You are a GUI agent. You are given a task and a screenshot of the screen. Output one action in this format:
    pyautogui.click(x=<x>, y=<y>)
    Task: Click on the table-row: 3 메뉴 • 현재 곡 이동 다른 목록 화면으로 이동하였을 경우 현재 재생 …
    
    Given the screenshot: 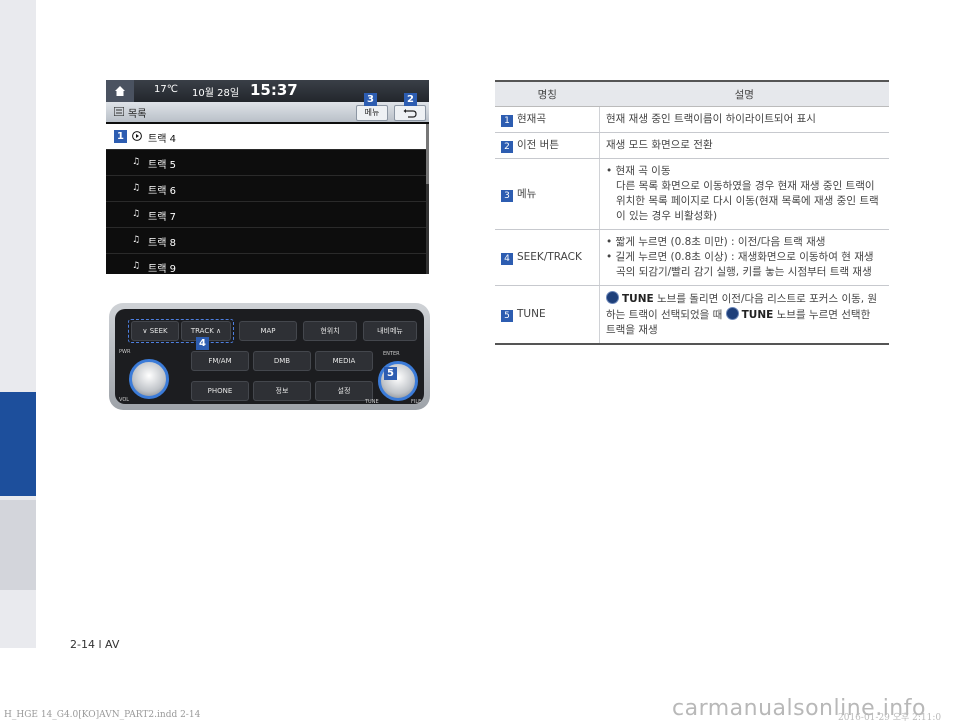 What is the action you would take?
    pyautogui.click(x=692, y=194)
    